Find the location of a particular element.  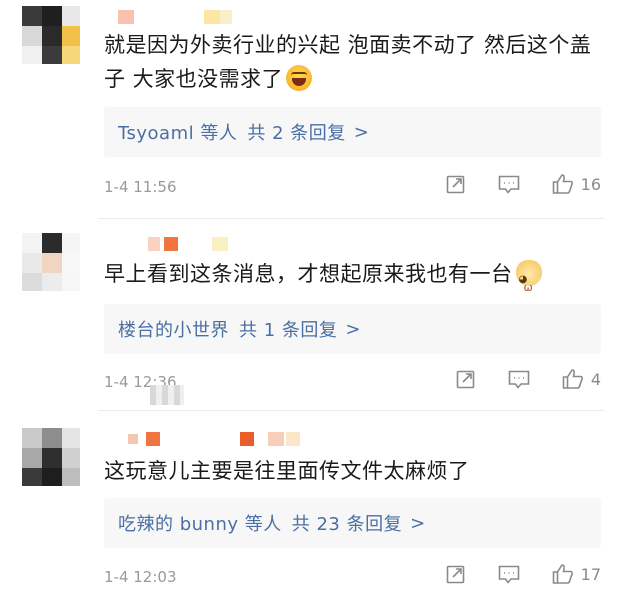

like-button: 4 is located at coordinates (581, 379).